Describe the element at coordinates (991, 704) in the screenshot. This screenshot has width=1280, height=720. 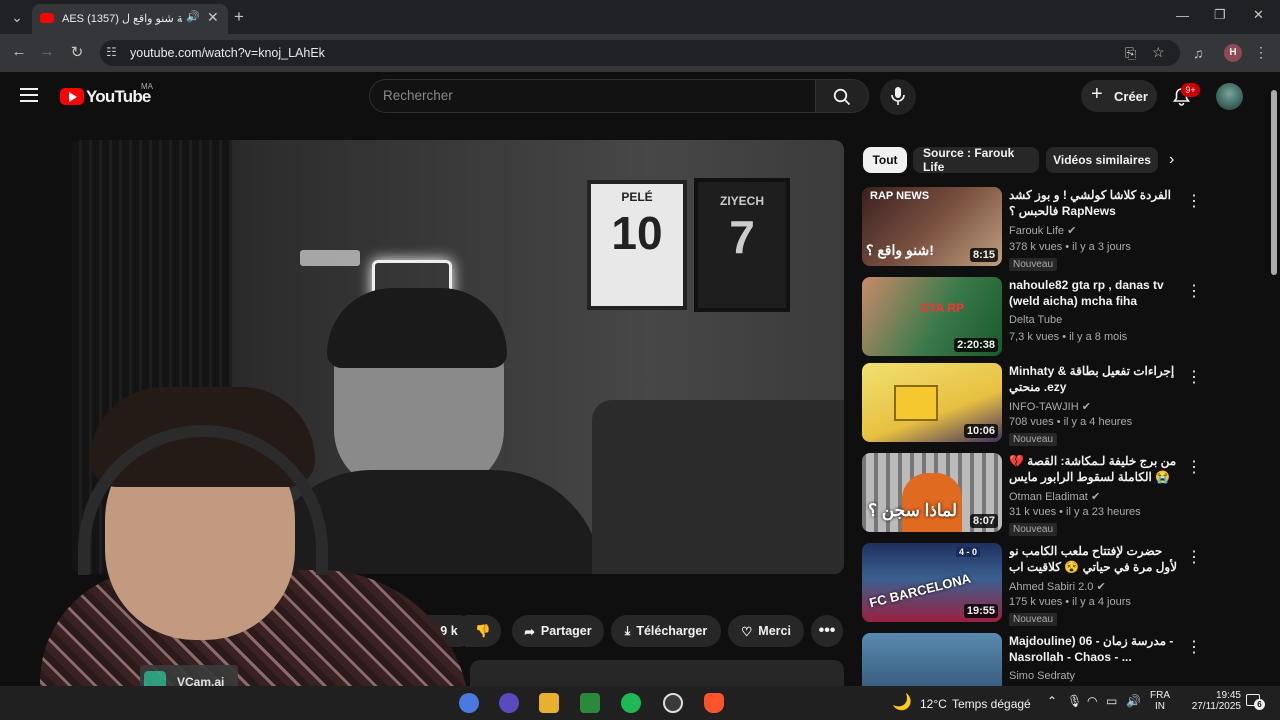
I see `weather-description: Temps dégagé` at that location.